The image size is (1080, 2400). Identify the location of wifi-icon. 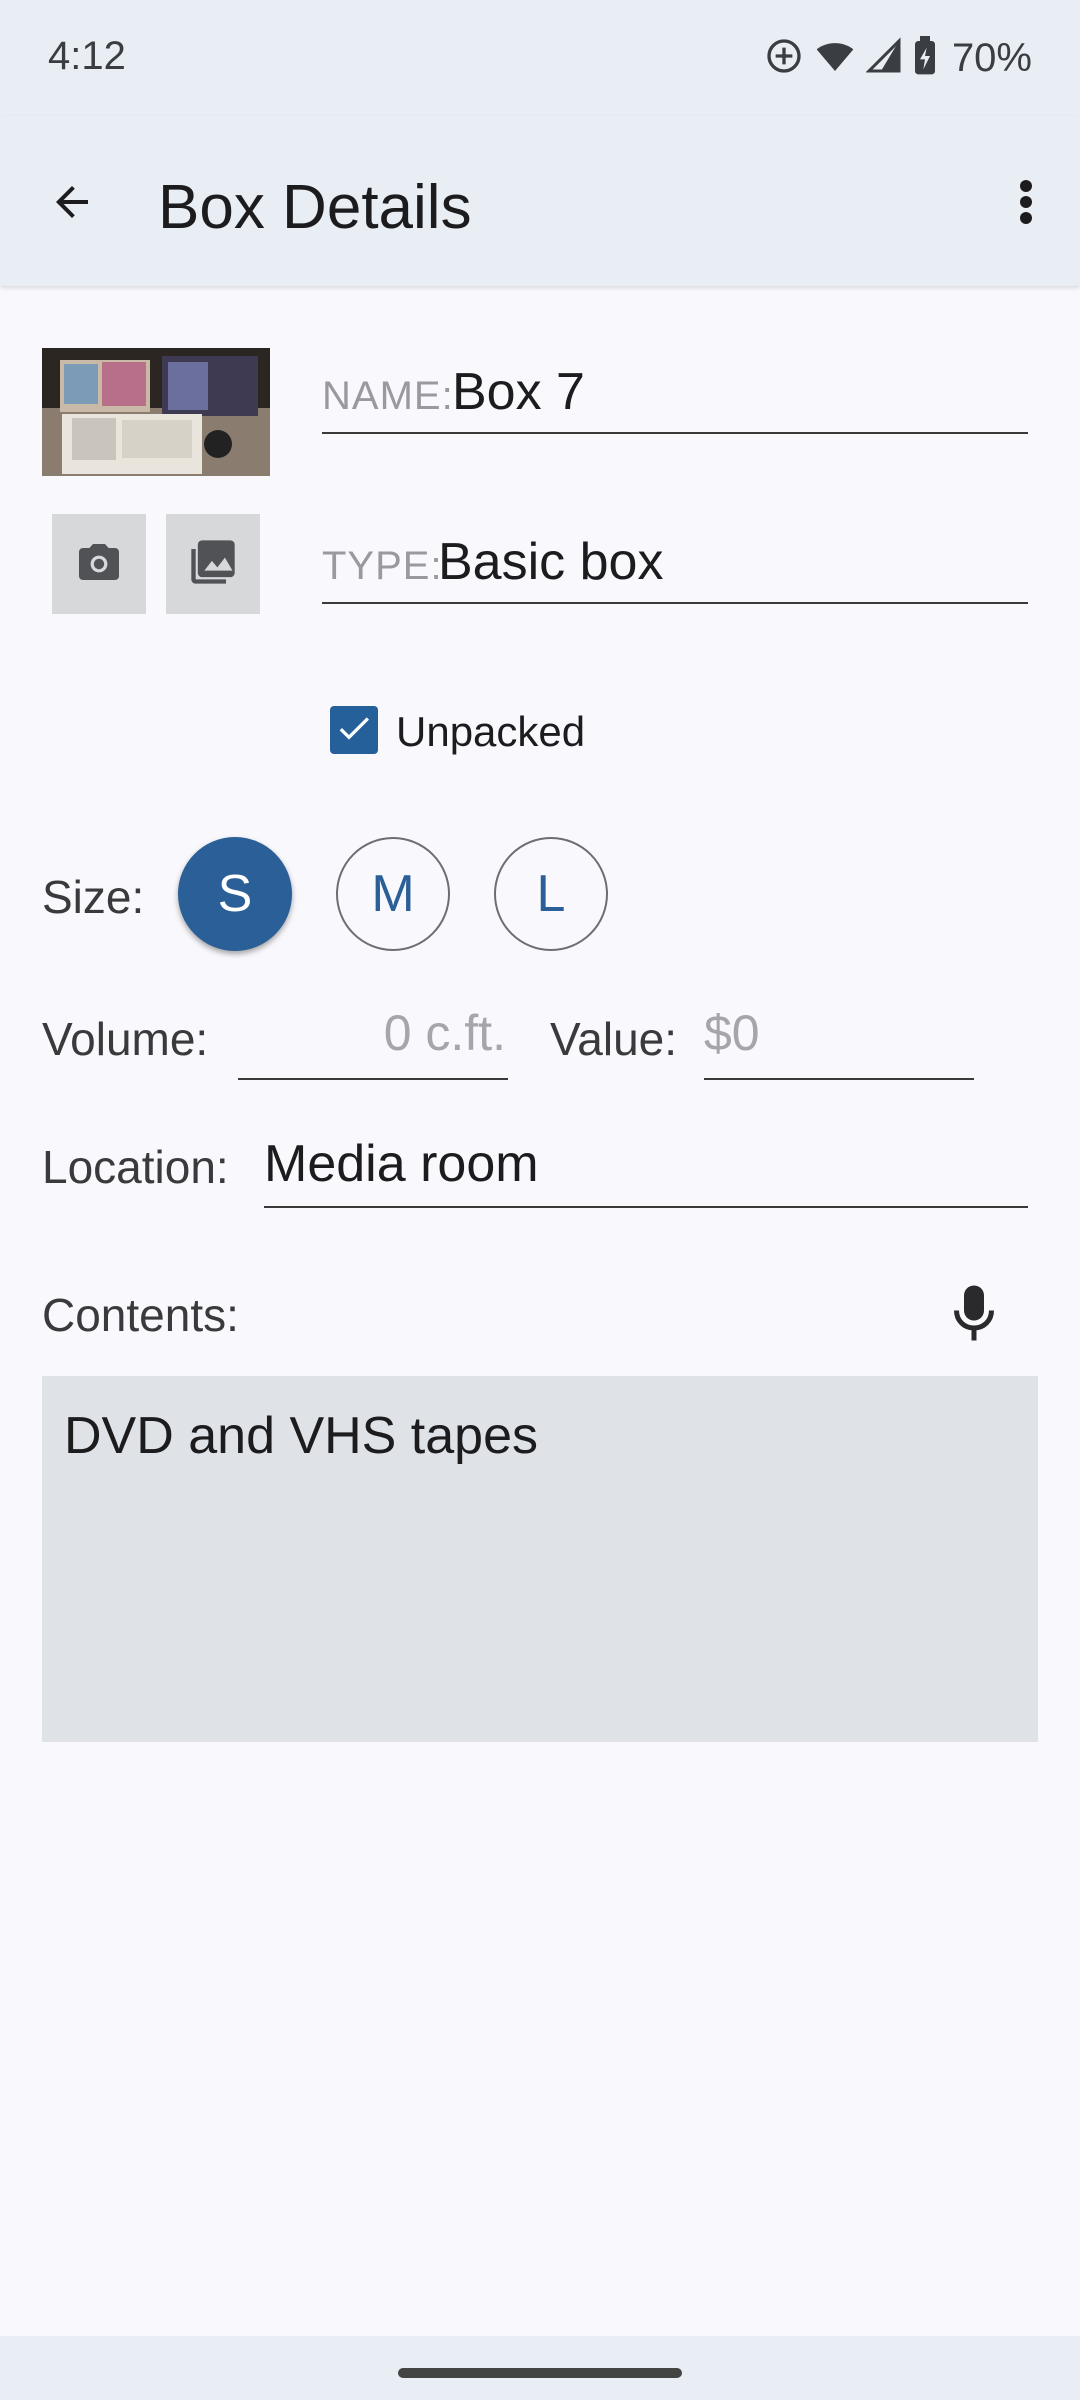
(835, 58).